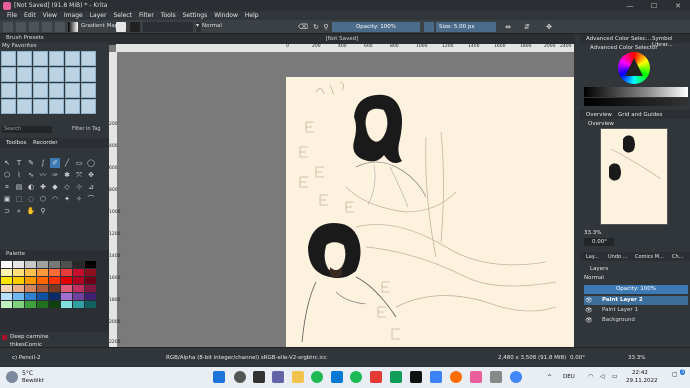 Image resolution: width=690 pixels, height=388 pixels. Describe the element at coordinates (121, 27) in the screenshot. I see `pattern-swatch` at that location.